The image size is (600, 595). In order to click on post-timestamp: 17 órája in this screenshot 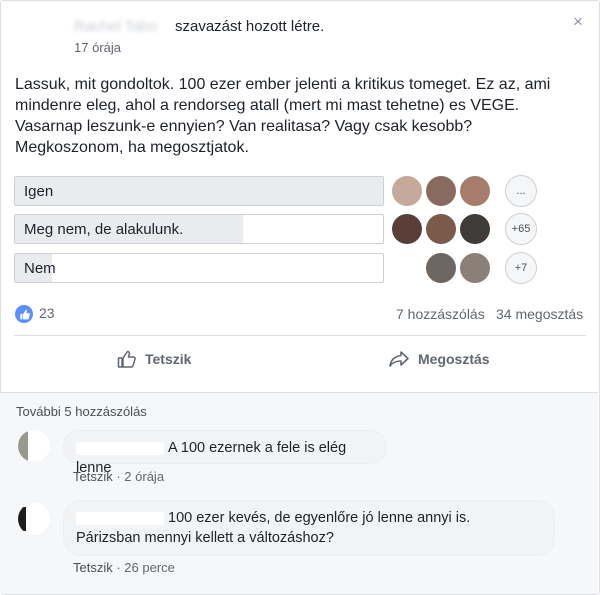, I will do `click(97, 47)`.